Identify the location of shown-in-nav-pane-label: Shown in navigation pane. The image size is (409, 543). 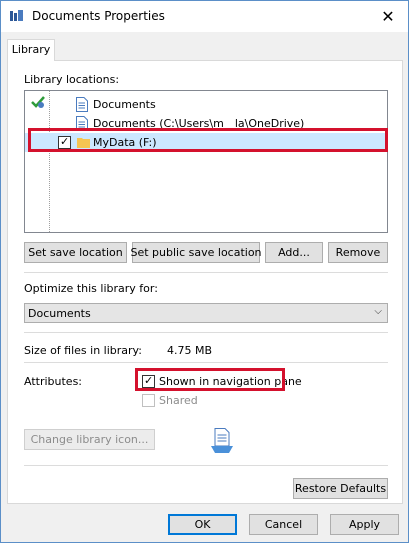
(230, 381).